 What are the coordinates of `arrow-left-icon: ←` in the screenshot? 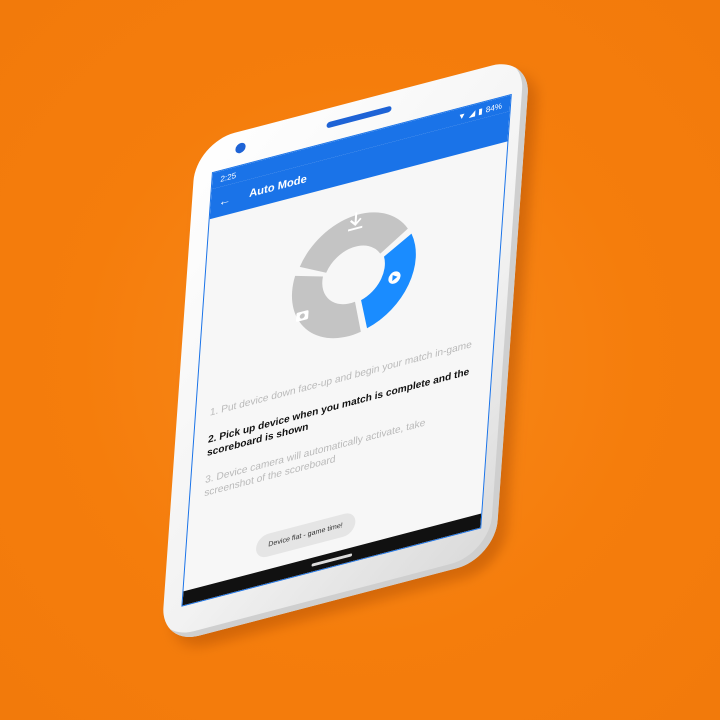 It's located at (227, 199).